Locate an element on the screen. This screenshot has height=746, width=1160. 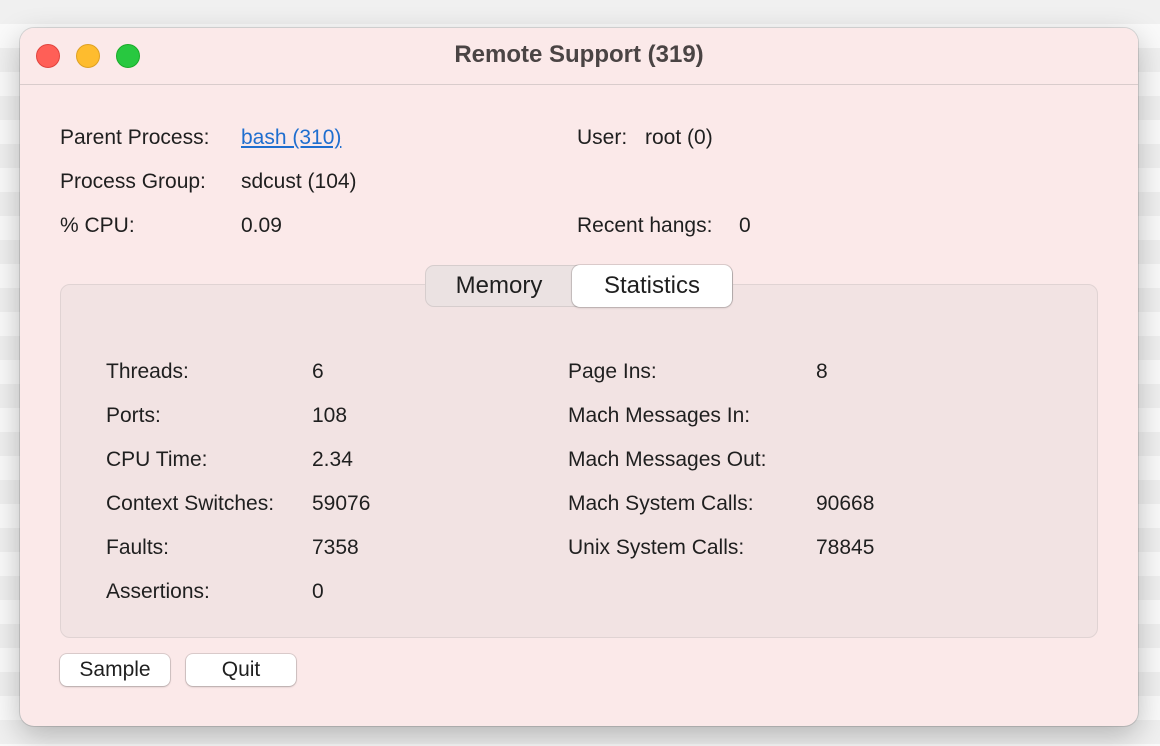
tab-memory: Memory is located at coordinates (499, 286).